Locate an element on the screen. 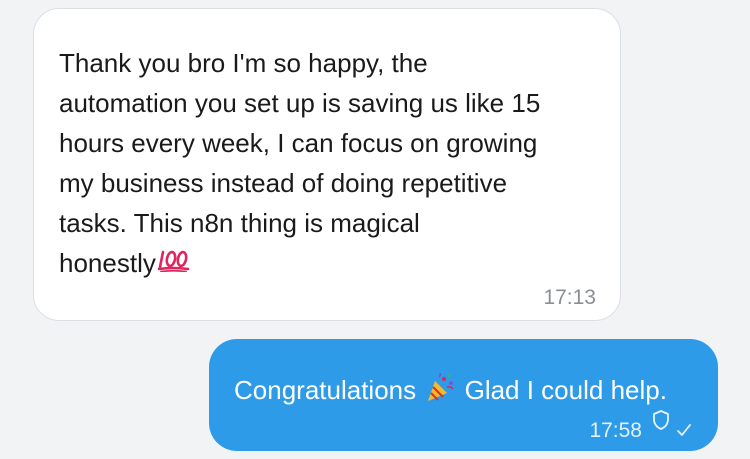  outgoing-message-meta: 17:58 is located at coordinates (640, 427).